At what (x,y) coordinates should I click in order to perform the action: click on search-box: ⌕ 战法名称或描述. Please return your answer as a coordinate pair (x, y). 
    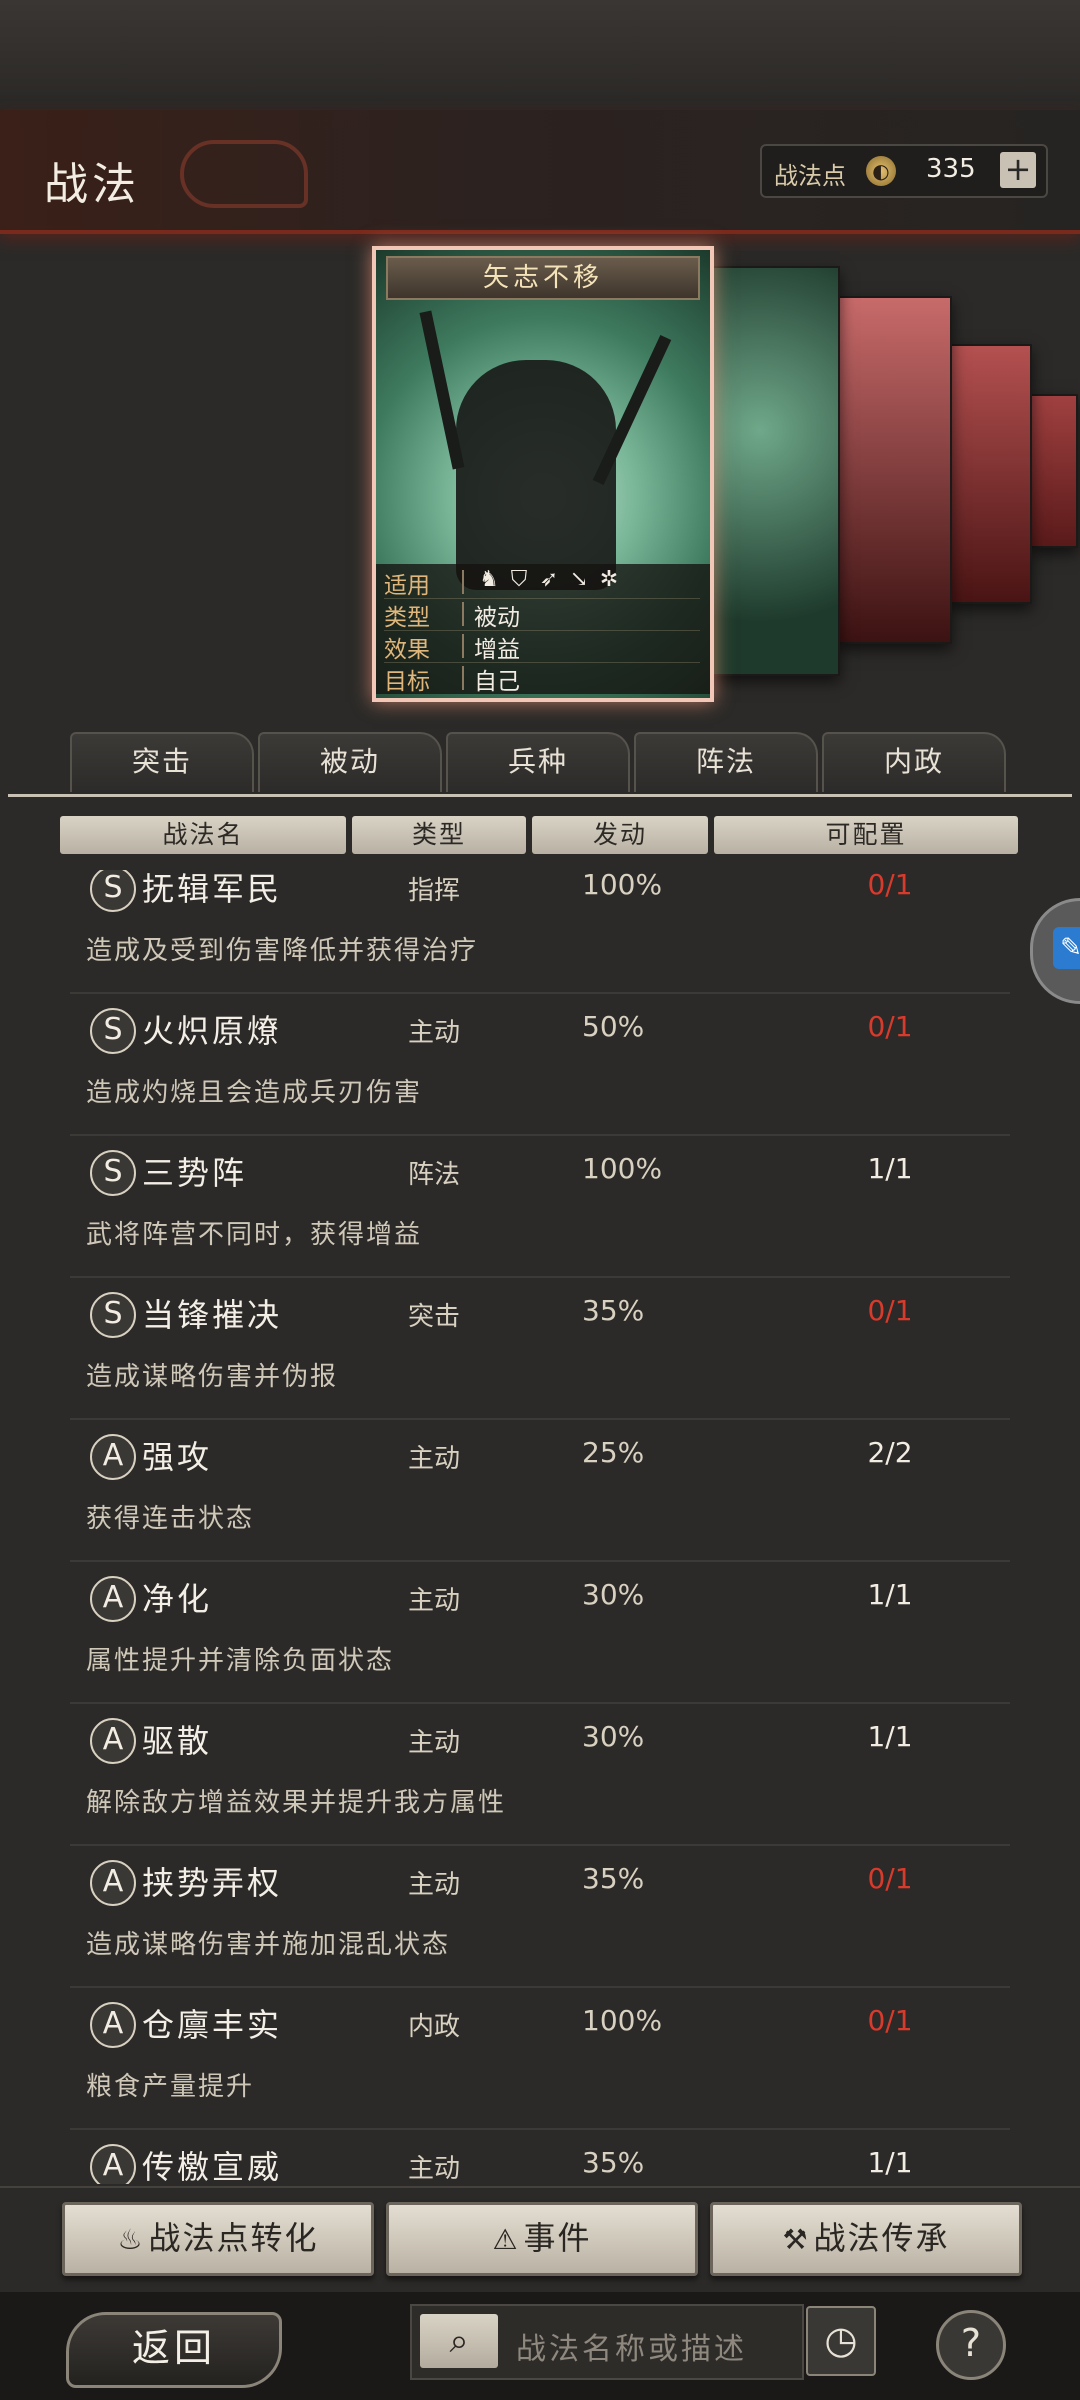
    Looking at the image, I should click on (607, 2342).